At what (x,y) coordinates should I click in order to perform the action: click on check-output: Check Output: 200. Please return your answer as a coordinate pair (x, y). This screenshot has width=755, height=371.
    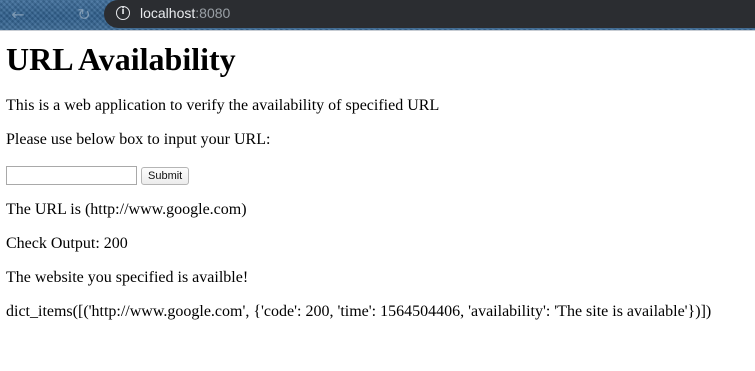
    Looking at the image, I should click on (67, 243).